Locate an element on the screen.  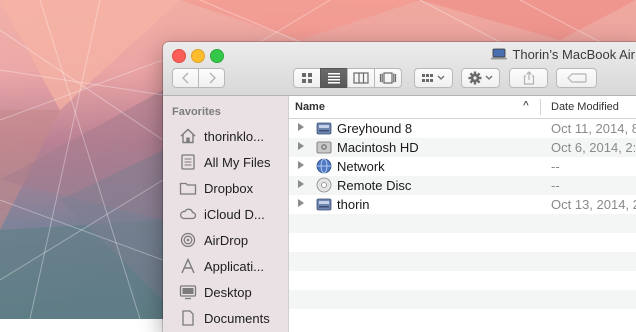
arrange-button is located at coordinates (433, 78).